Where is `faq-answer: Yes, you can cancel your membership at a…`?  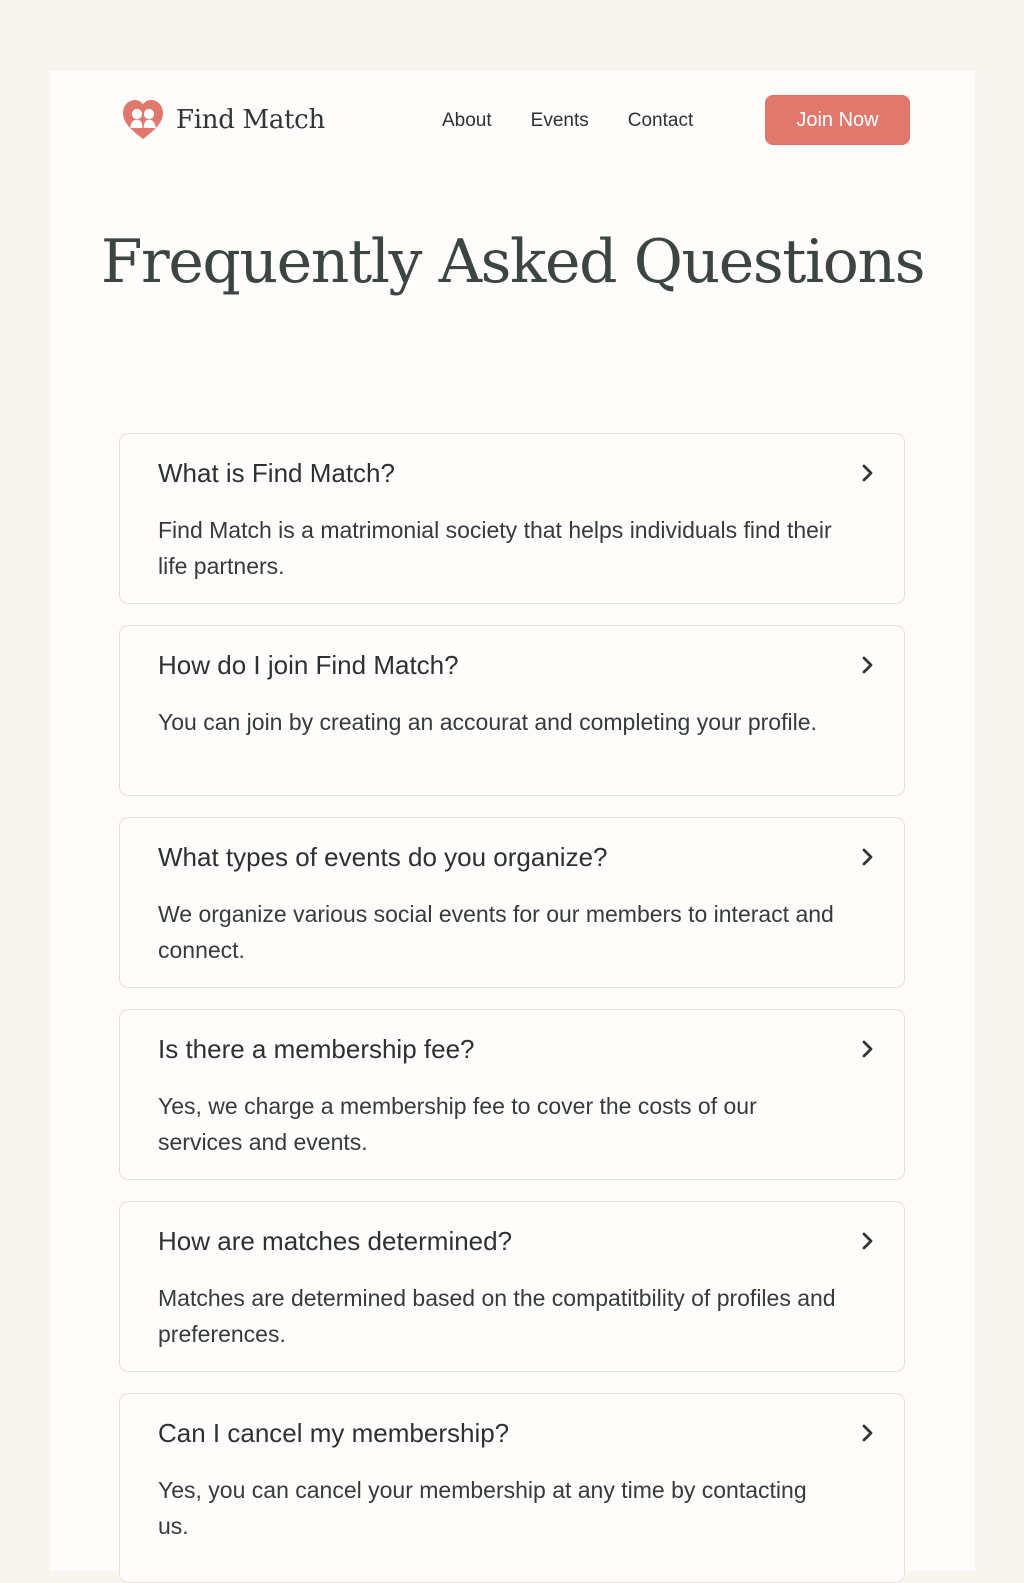 faq-answer: Yes, you can cancel your membership at a… is located at coordinates (482, 1508).